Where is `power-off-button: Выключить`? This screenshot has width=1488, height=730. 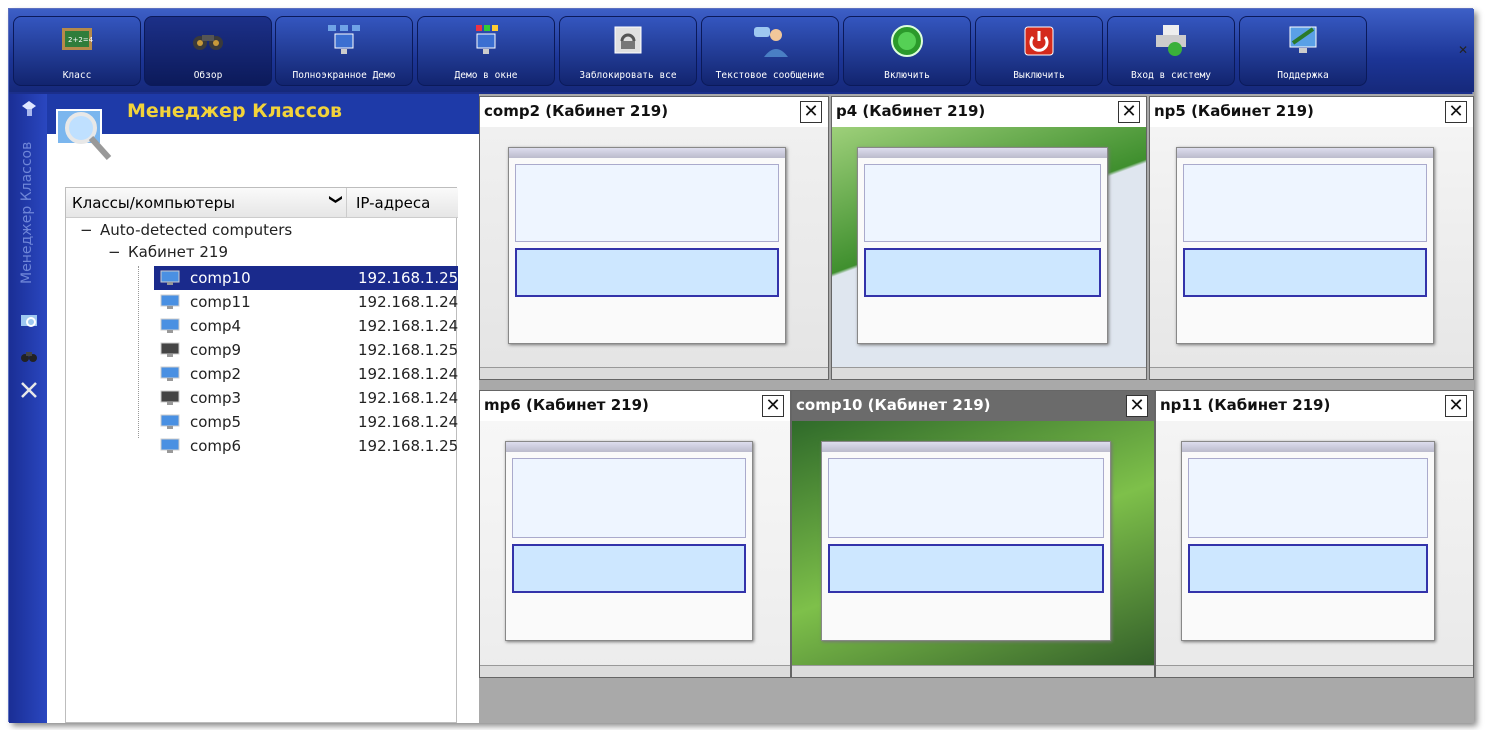
power-off-button: Выключить is located at coordinates (1039, 51).